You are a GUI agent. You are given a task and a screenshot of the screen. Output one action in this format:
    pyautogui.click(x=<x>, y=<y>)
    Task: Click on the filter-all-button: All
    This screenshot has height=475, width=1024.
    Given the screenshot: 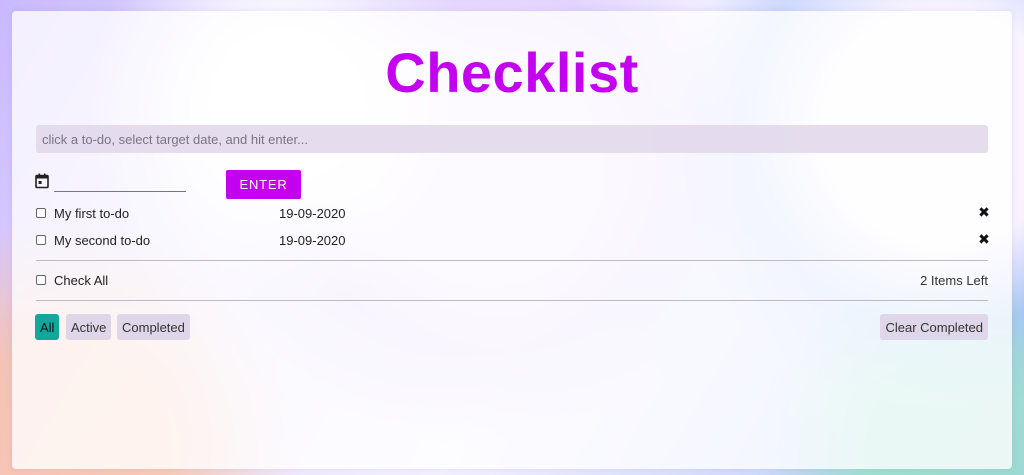 What is the action you would take?
    pyautogui.click(x=47, y=327)
    